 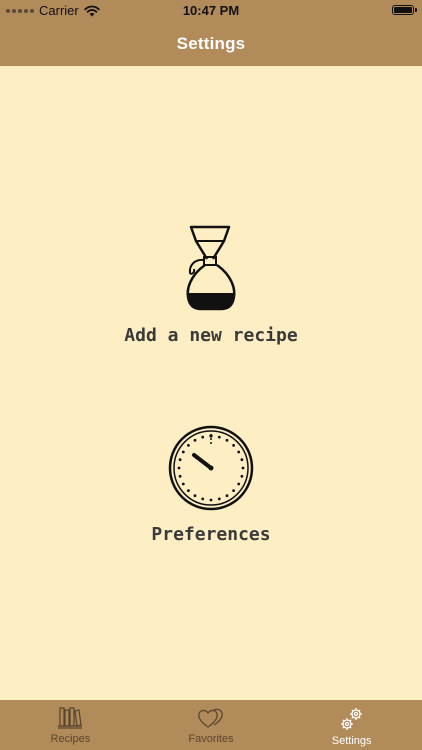 I want to click on status-time: 10:47 PM, so click(x=211, y=10).